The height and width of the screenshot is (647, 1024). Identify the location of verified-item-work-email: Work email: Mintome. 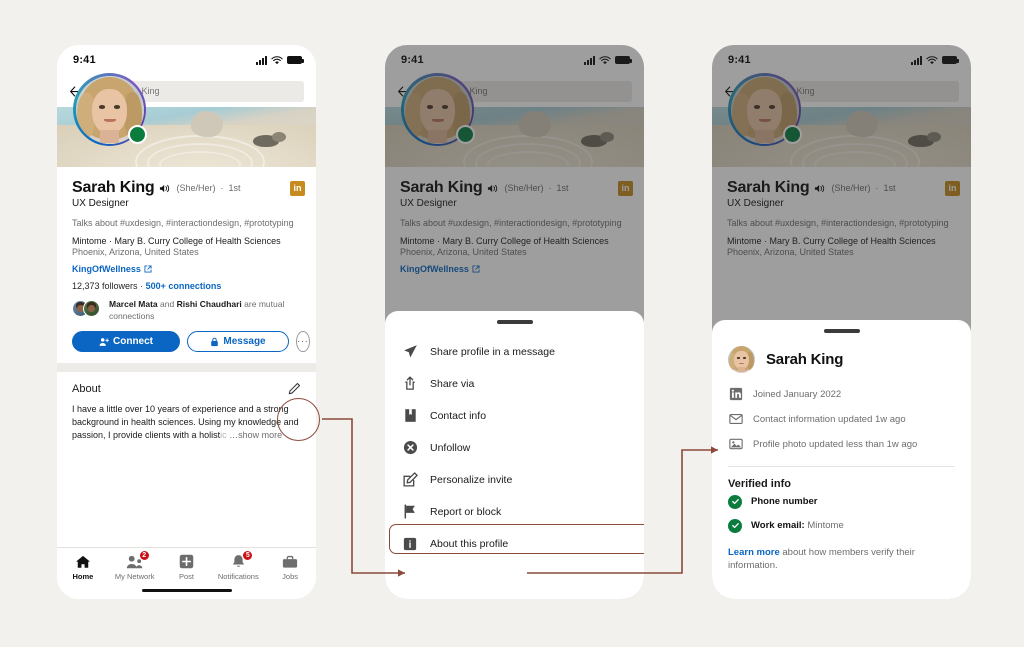
(841, 526).